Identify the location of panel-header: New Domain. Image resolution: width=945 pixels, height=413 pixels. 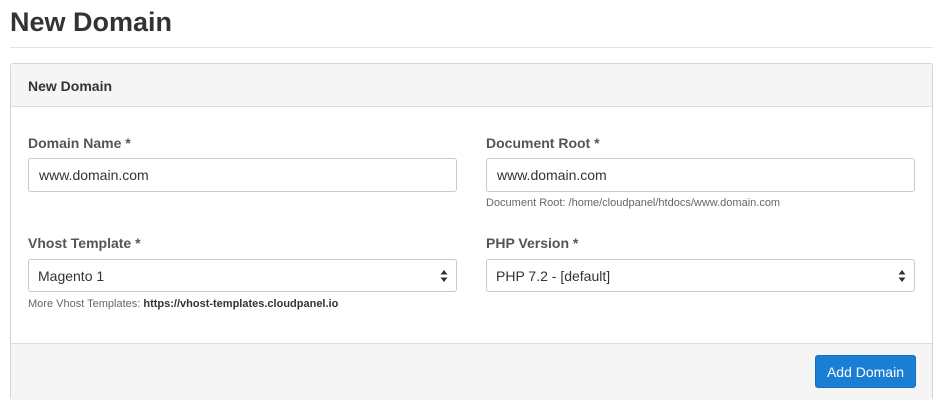
(471, 85).